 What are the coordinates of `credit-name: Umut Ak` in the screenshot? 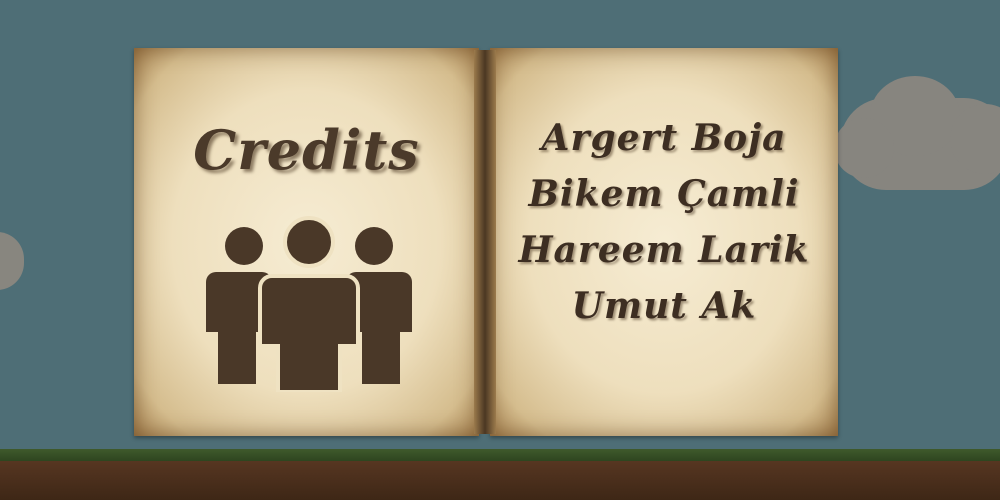 It's located at (664, 306).